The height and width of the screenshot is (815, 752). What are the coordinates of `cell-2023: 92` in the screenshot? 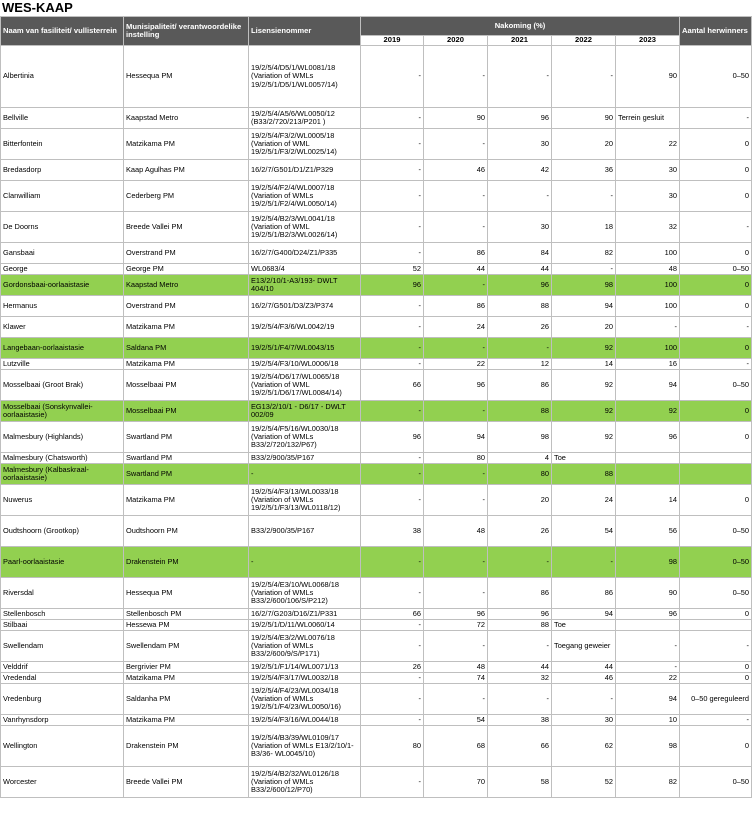 It's located at (647, 411).